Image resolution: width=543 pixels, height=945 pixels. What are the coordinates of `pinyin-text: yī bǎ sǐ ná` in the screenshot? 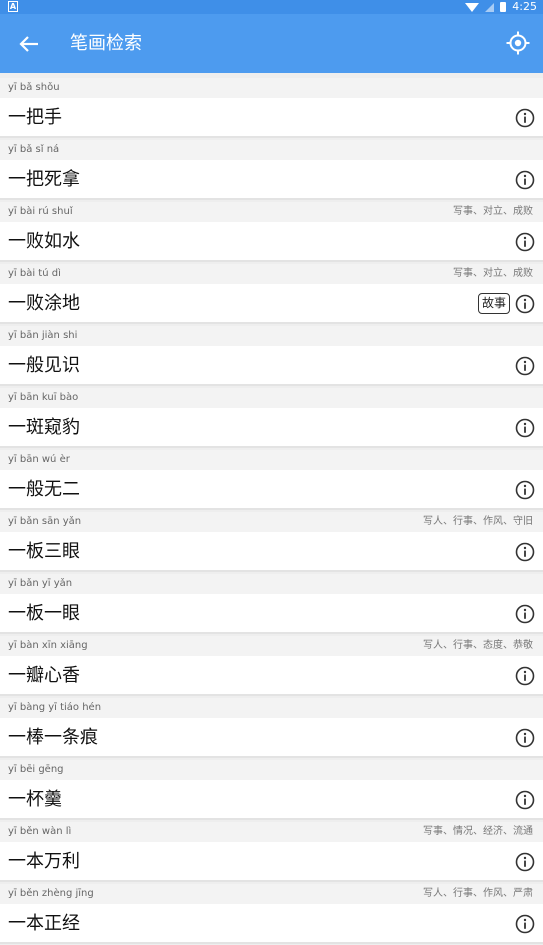 It's located at (34, 149).